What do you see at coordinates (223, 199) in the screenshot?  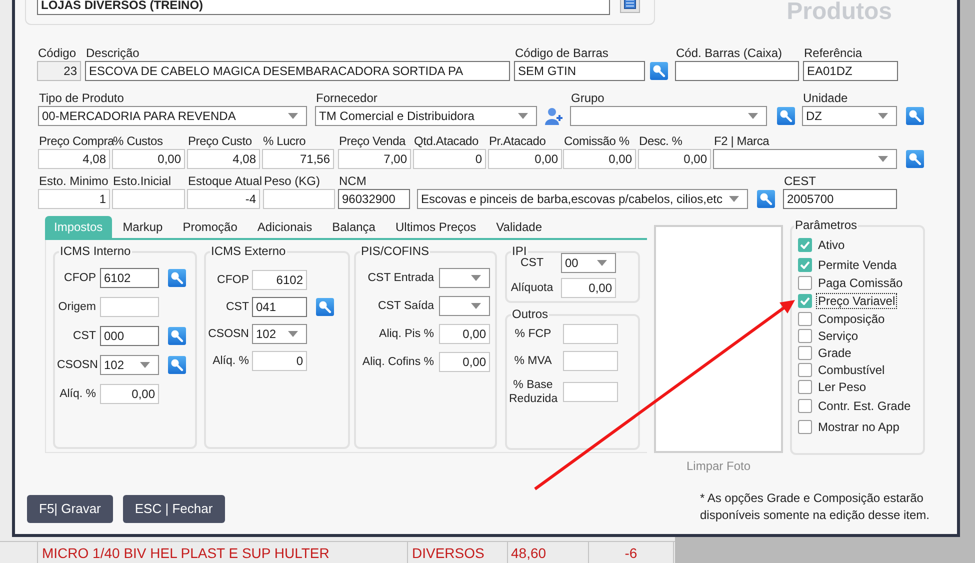 I see `input-field: -4` at bounding box center [223, 199].